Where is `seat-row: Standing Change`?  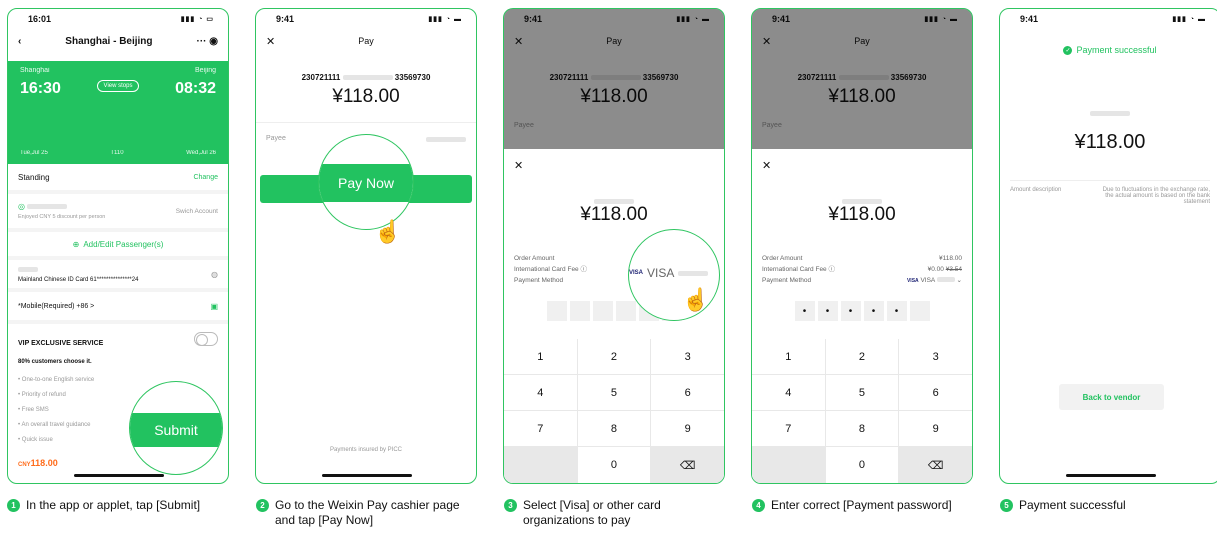
seat-row: Standing Change is located at coordinates (118, 179).